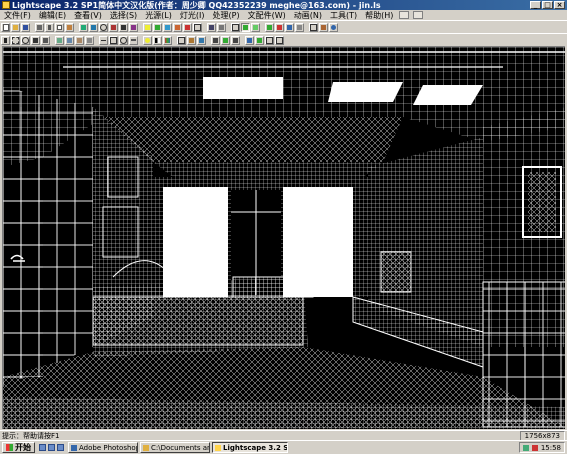 The height and width of the screenshot is (454, 567). What do you see at coordinates (323, 27) in the screenshot?
I see `stats-icon` at bounding box center [323, 27].